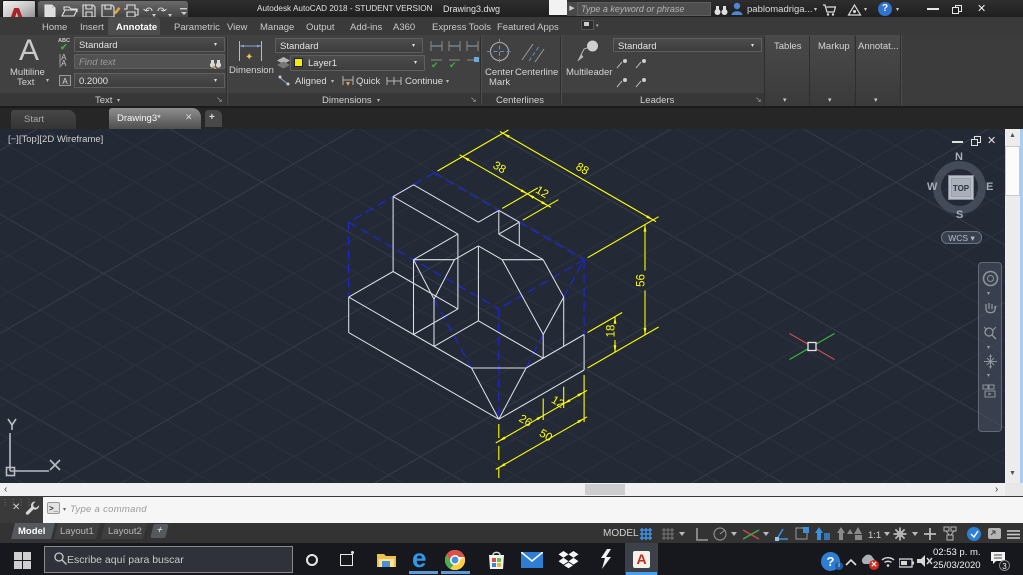 This screenshot has width=1023, height=575. I want to click on svg-text: 50, so click(545, 436).